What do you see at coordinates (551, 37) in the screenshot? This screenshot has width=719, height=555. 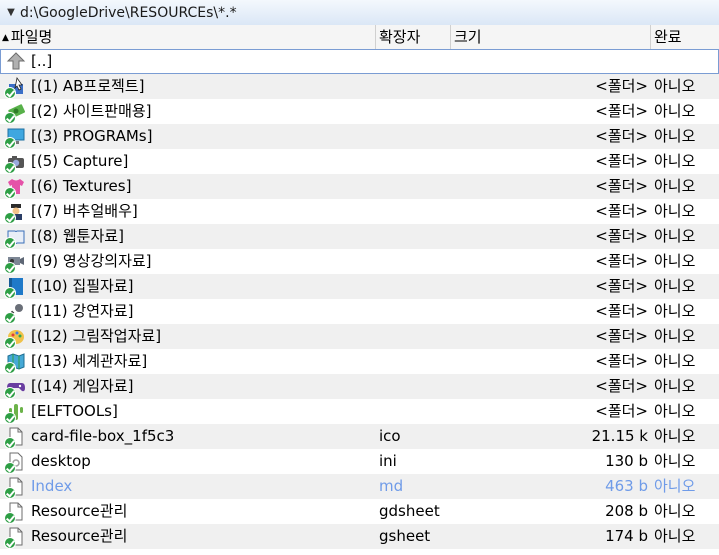 I see `column-header-size: 크기` at bounding box center [551, 37].